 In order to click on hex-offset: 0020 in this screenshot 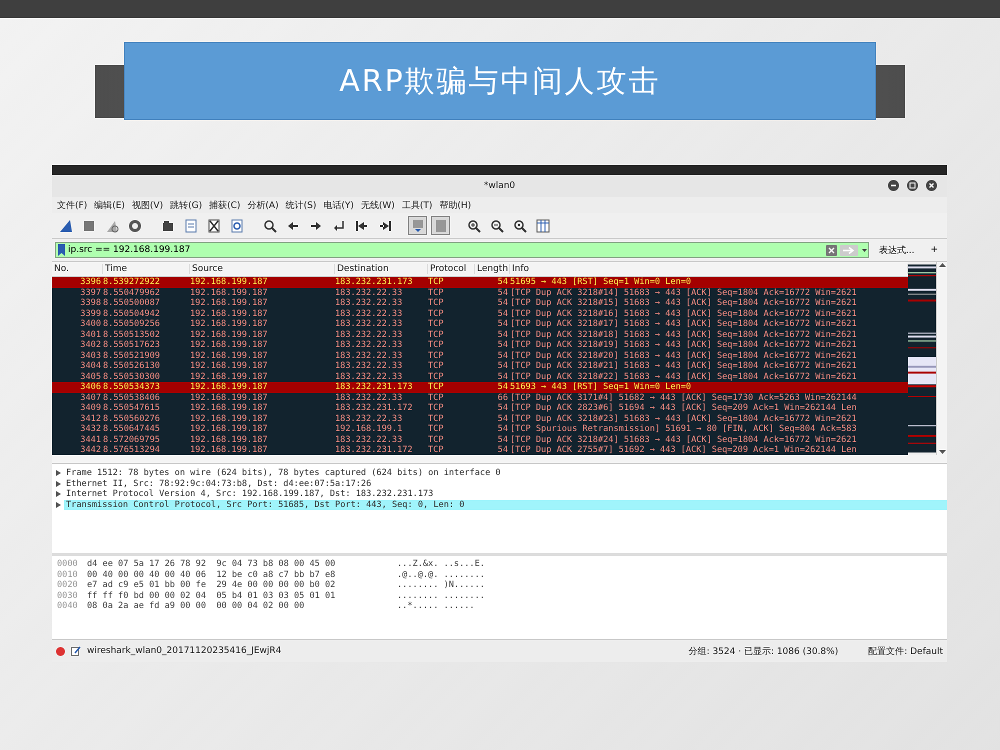, I will do `click(67, 585)`.